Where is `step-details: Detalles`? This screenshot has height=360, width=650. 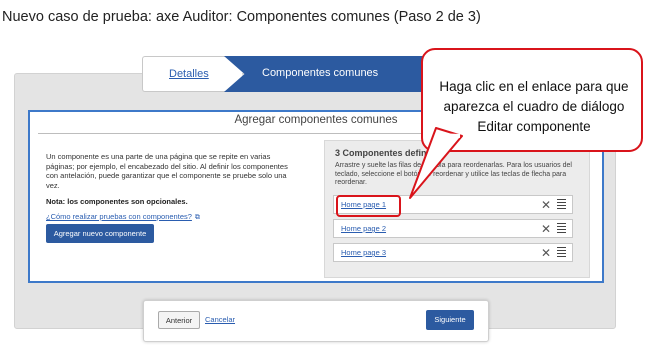 step-details: Detalles is located at coordinates (192, 74).